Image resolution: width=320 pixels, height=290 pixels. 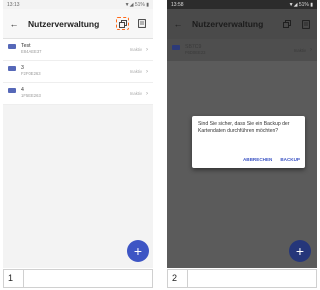 I want to click on cancel-button: ABBRECHEN, so click(x=257, y=159).